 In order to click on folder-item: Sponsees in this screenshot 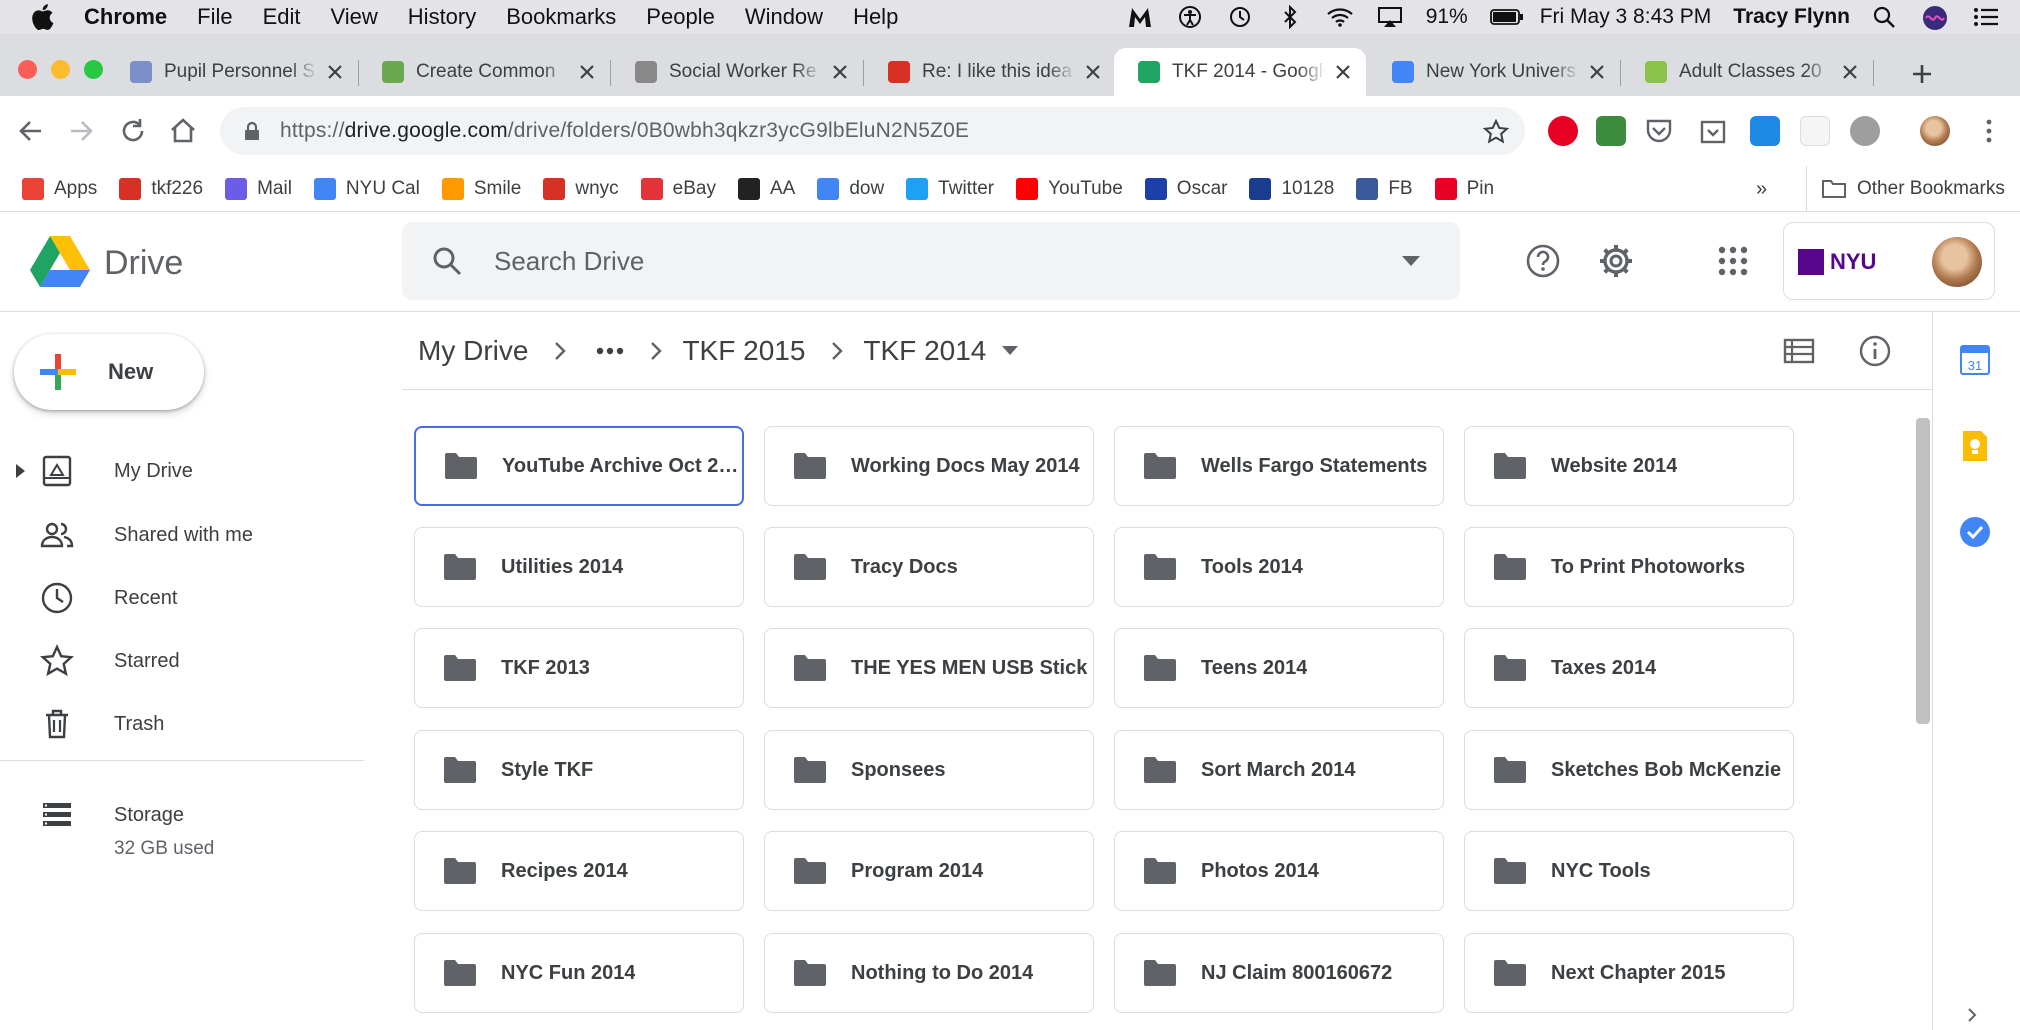, I will do `click(929, 770)`.